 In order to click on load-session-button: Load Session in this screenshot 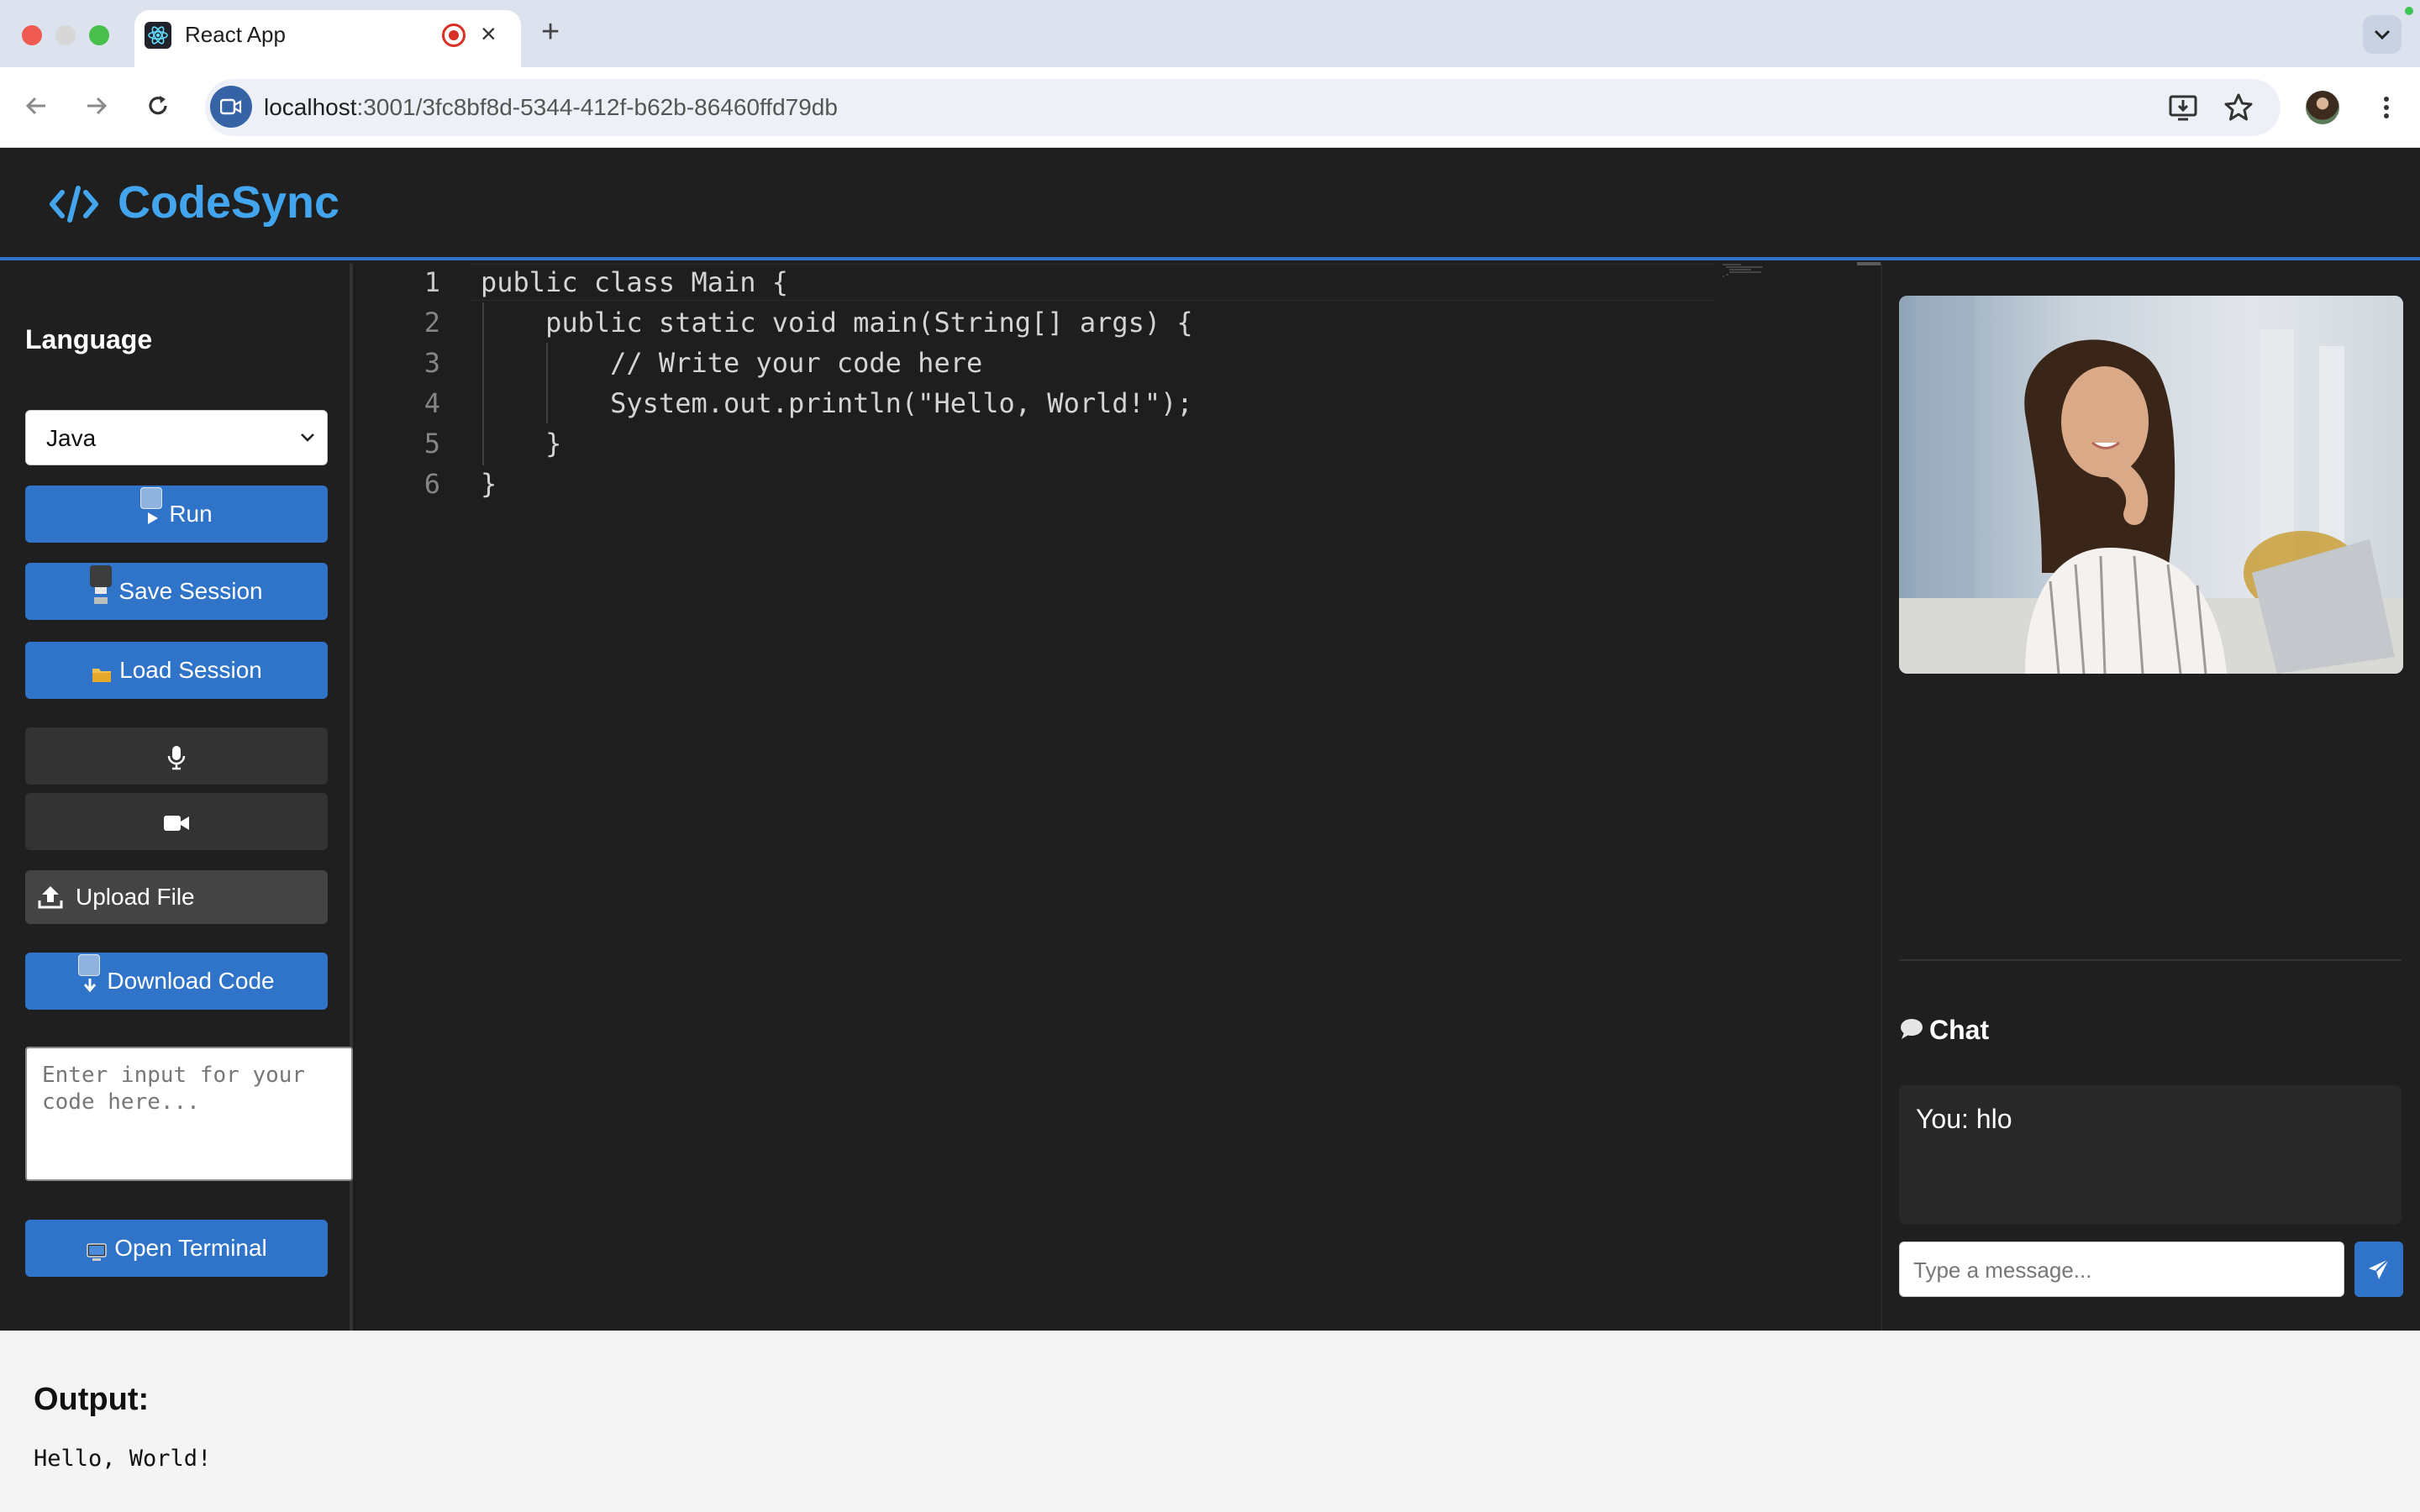, I will do `click(176, 670)`.